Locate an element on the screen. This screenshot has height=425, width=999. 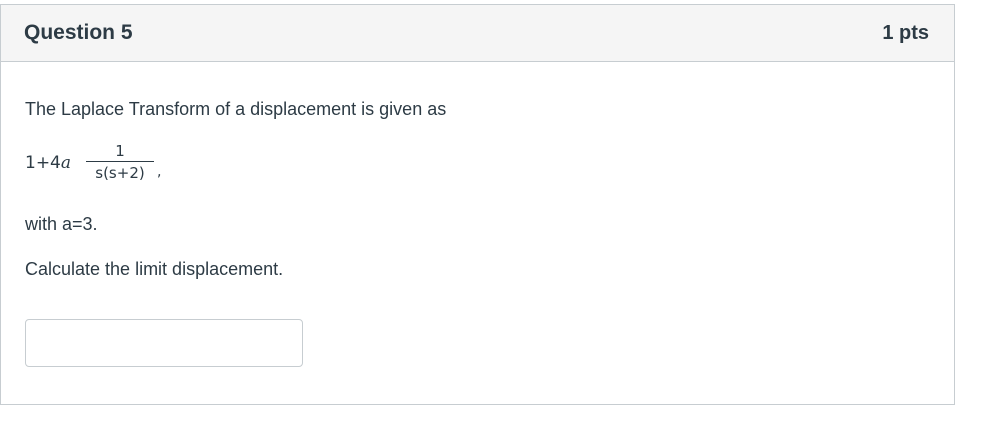
formula-fraction: 1 s(s+2) is located at coordinates (120, 162).